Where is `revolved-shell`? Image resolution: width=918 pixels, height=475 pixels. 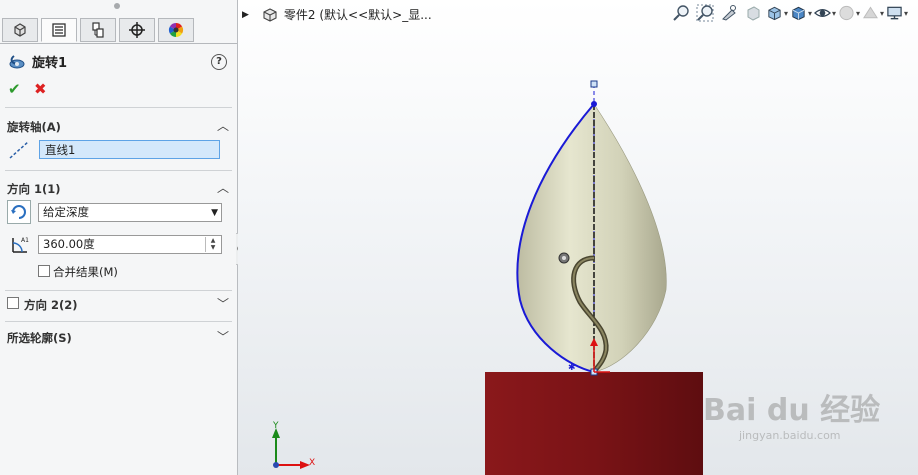
revolved-shell is located at coordinates (592, 238).